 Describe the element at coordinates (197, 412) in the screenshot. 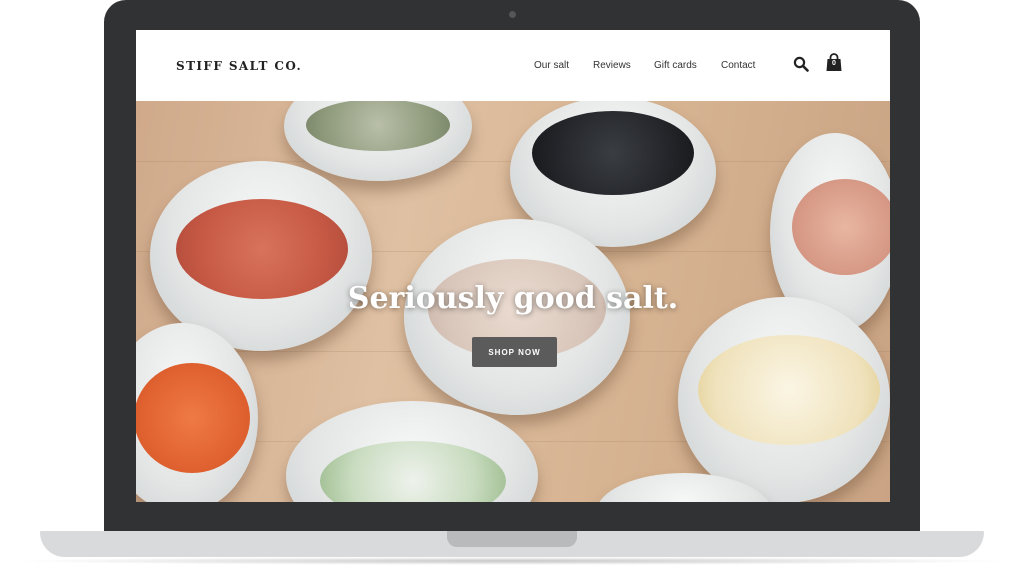

I see `salt-bowl-orange` at that location.